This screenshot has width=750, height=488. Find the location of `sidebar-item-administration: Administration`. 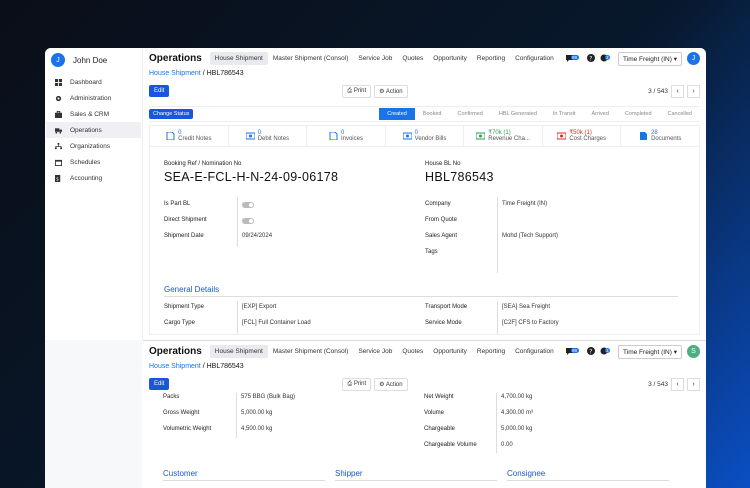

sidebar-item-administration: Administration is located at coordinates (93, 98).